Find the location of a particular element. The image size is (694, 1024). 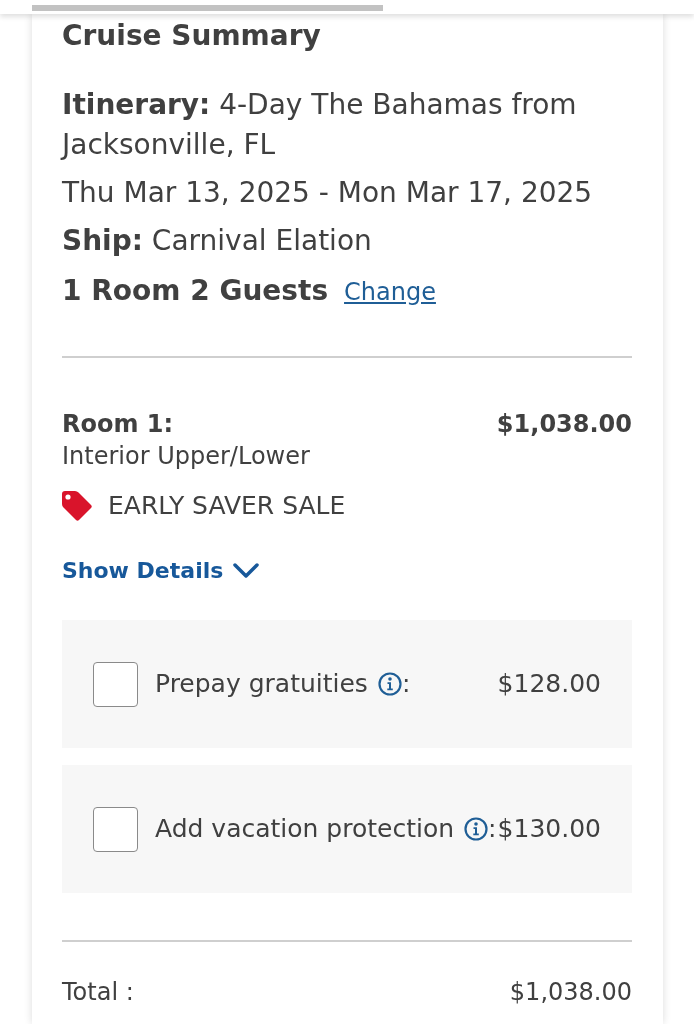

add-on-price: $128.00 is located at coordinates (549, 684).